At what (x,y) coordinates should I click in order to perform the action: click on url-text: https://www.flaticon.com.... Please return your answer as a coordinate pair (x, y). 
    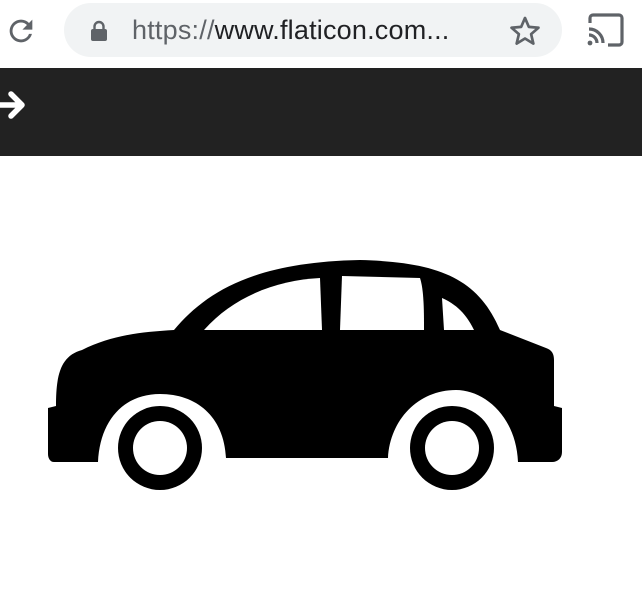
    Looking at the image, I should click on (291, 30).